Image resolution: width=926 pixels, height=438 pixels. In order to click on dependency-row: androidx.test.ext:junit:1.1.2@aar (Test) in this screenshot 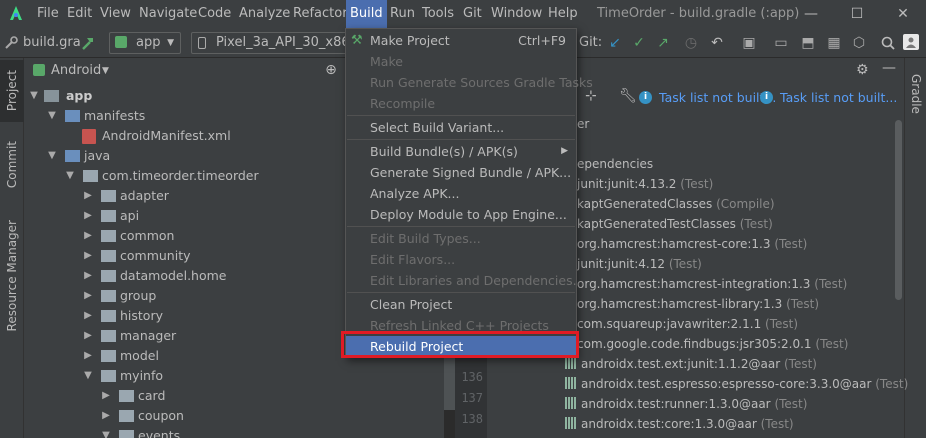, I will do `click(691, 364)`.